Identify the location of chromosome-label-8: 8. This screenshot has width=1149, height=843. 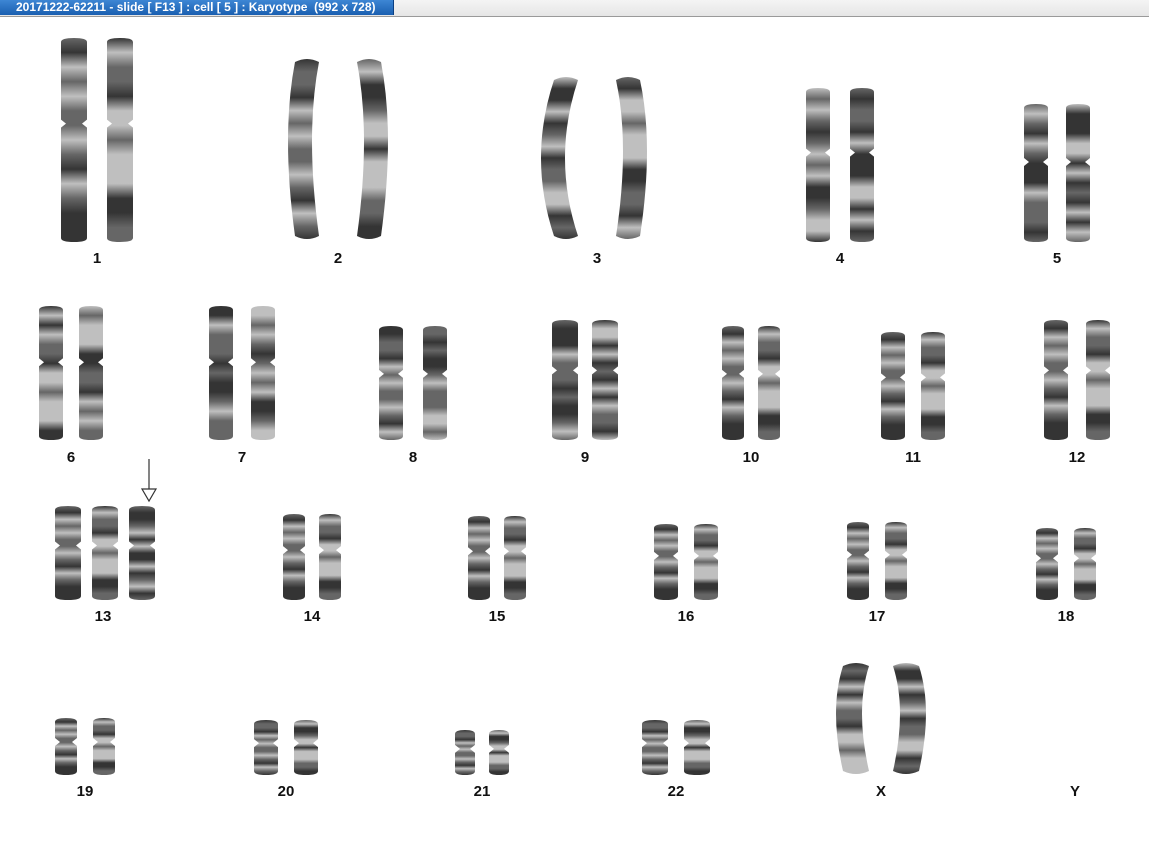
(413, 457).